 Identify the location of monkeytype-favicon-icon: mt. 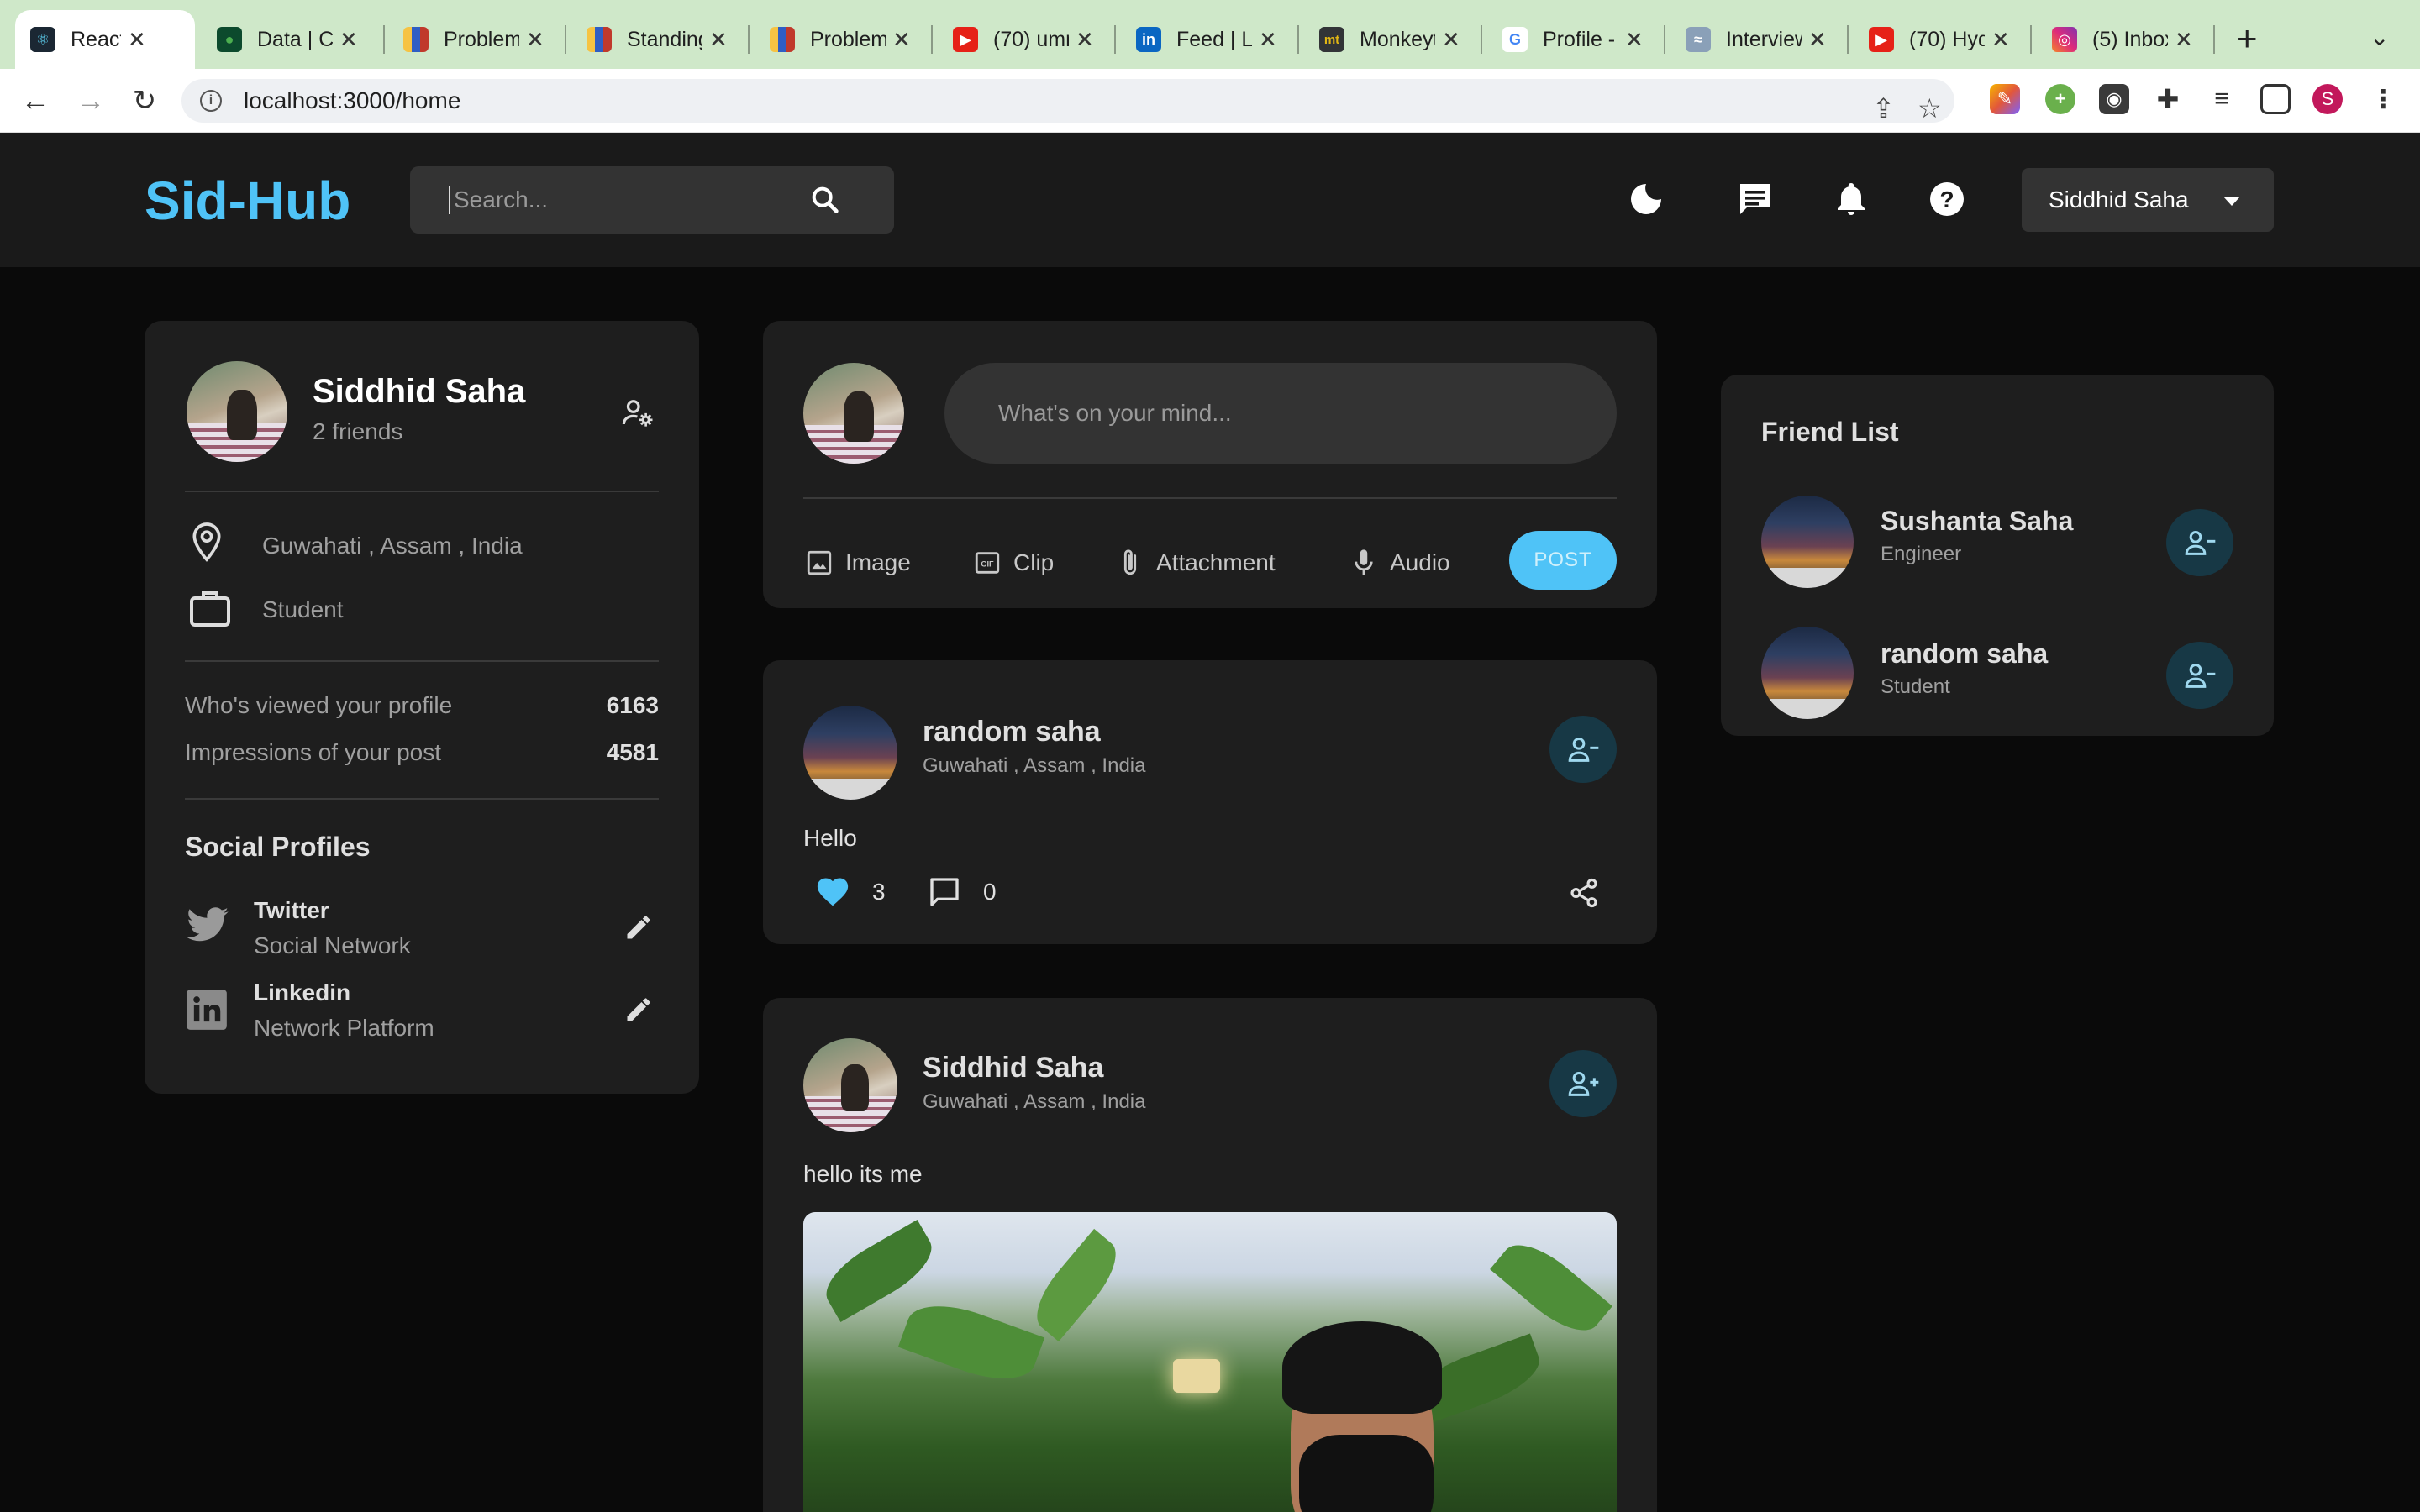
(1331, 39).